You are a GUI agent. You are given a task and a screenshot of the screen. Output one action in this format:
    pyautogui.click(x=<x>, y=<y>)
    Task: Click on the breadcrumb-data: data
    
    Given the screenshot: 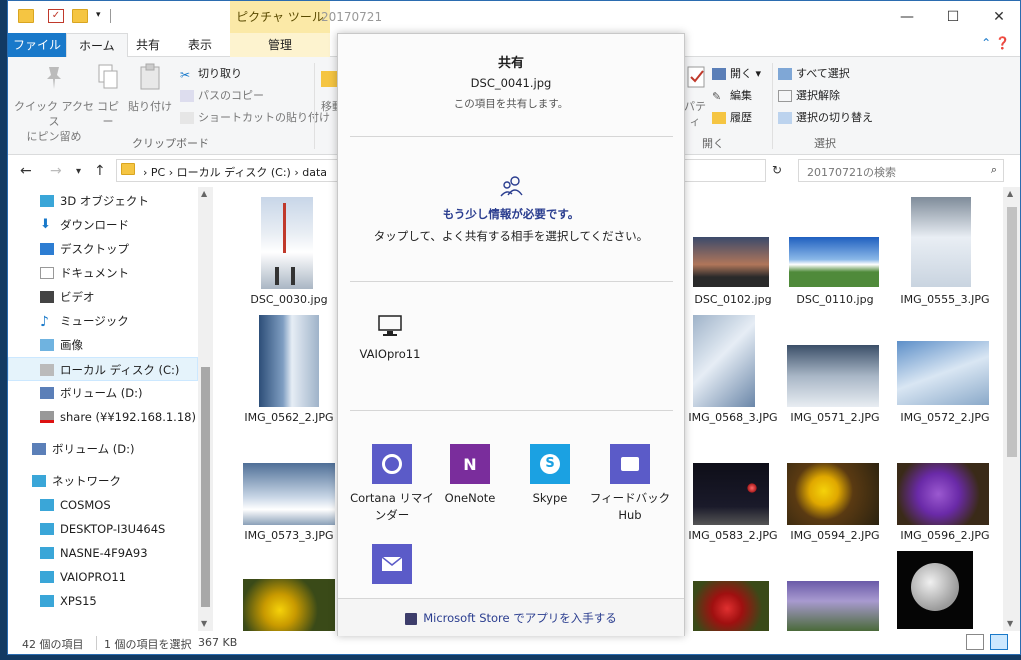 What is the action you would take?
    pyautogui.click(x=314, y=172)
    